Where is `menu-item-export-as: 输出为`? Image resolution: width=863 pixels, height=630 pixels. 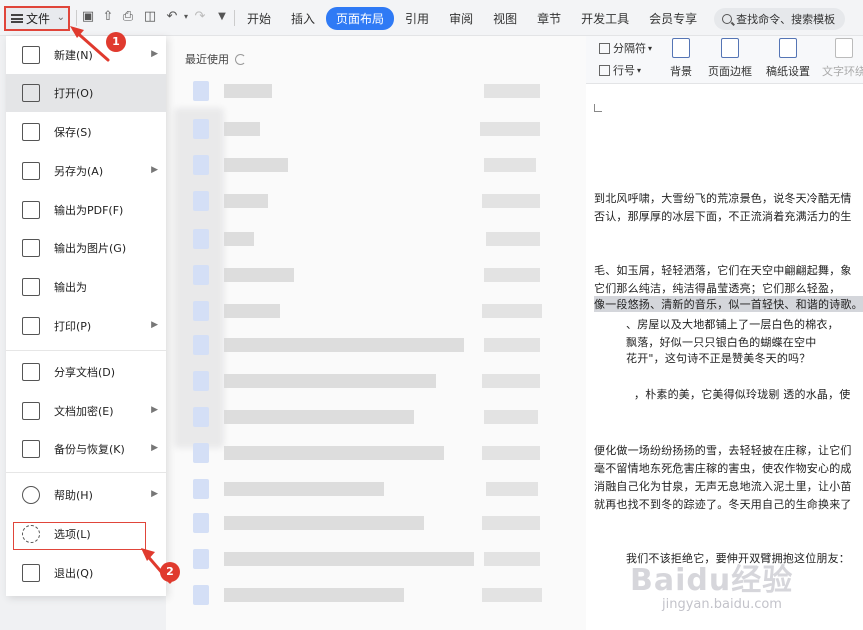 menu-item-export-as: 输出为 is located at coordinates (86, 287).